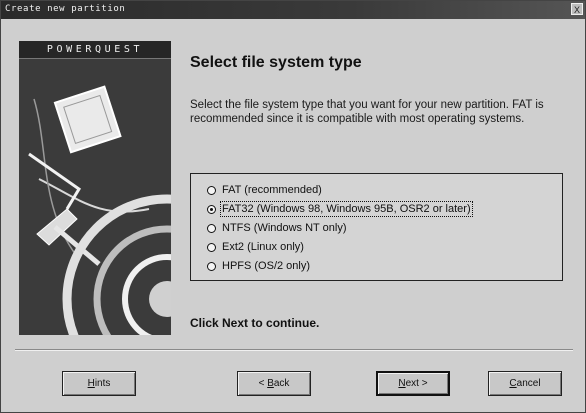 The image size is (586, 413). I want to click on option-fat: FAT (recommended), so click(264, 190).